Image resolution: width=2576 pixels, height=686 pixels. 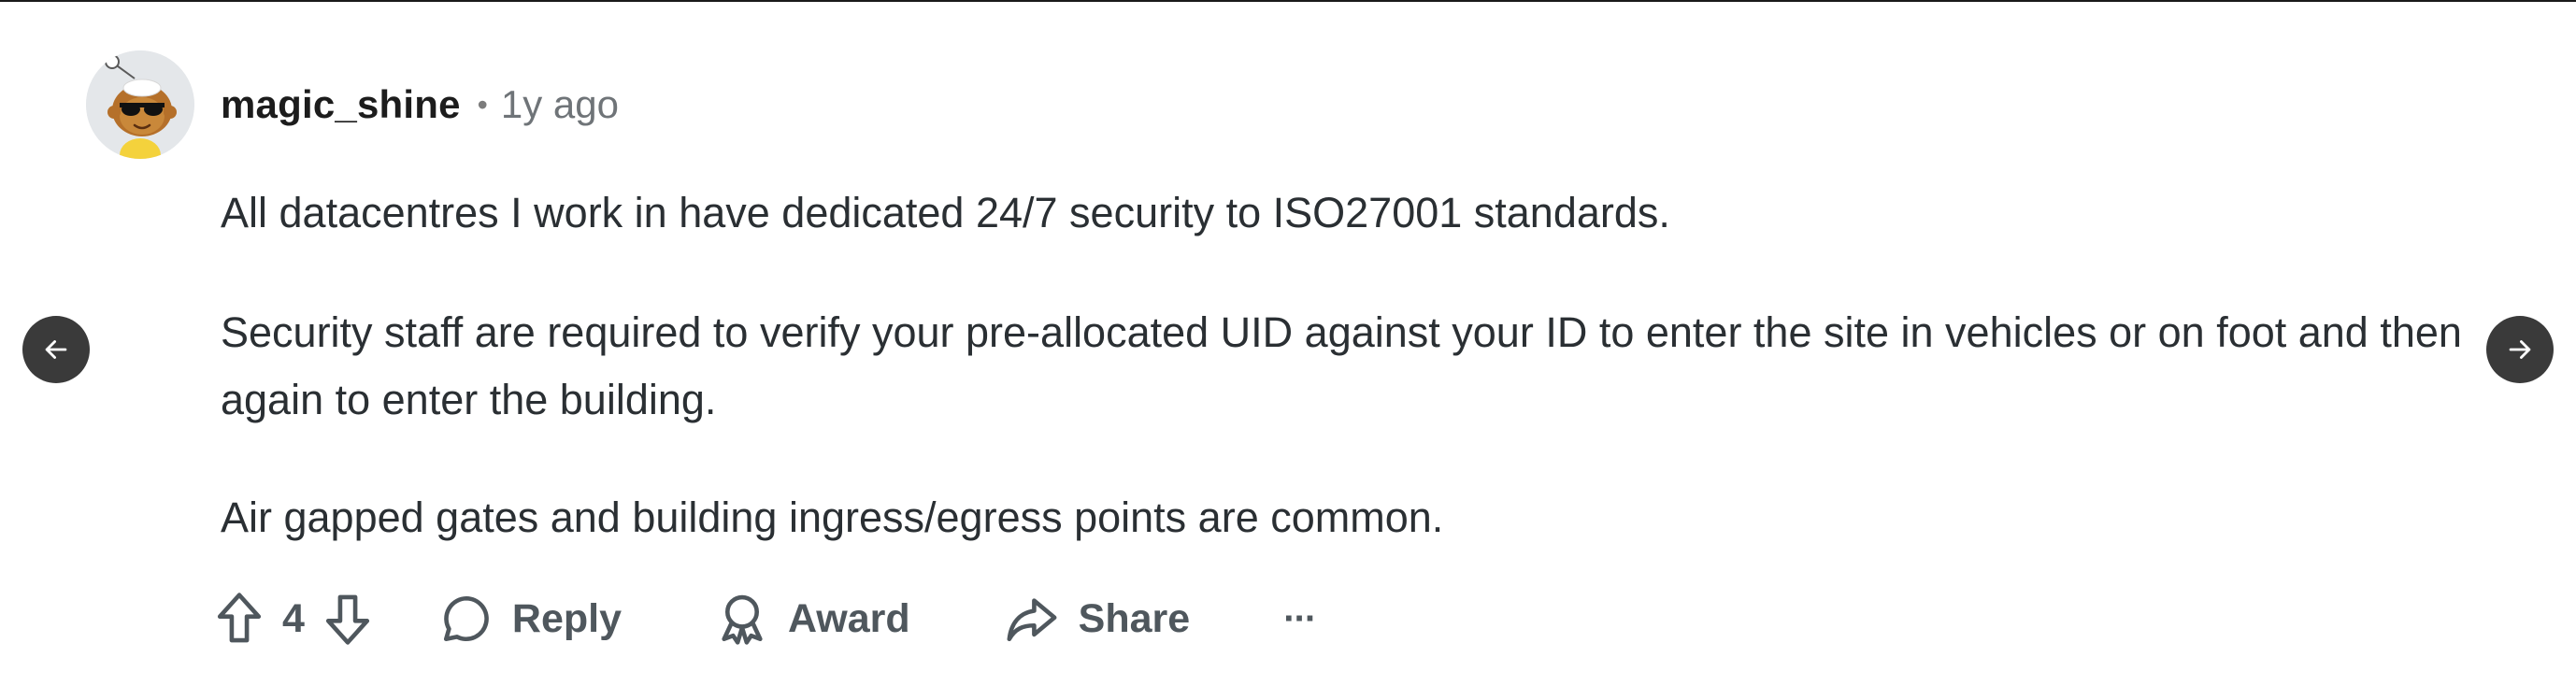 I want to click on upvote-arrow-icon, so click(x=239, y=618).